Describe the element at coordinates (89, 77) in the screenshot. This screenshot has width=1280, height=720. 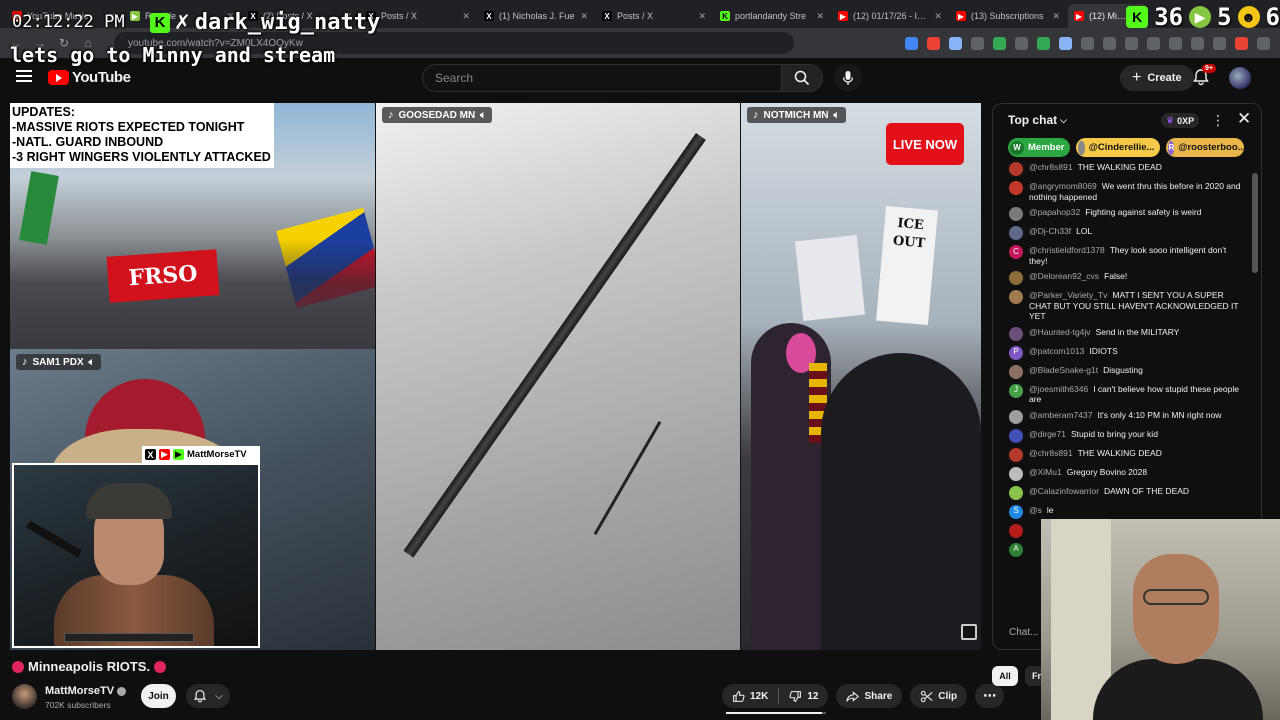
I see `youtube-logo: YouTube` at that location.